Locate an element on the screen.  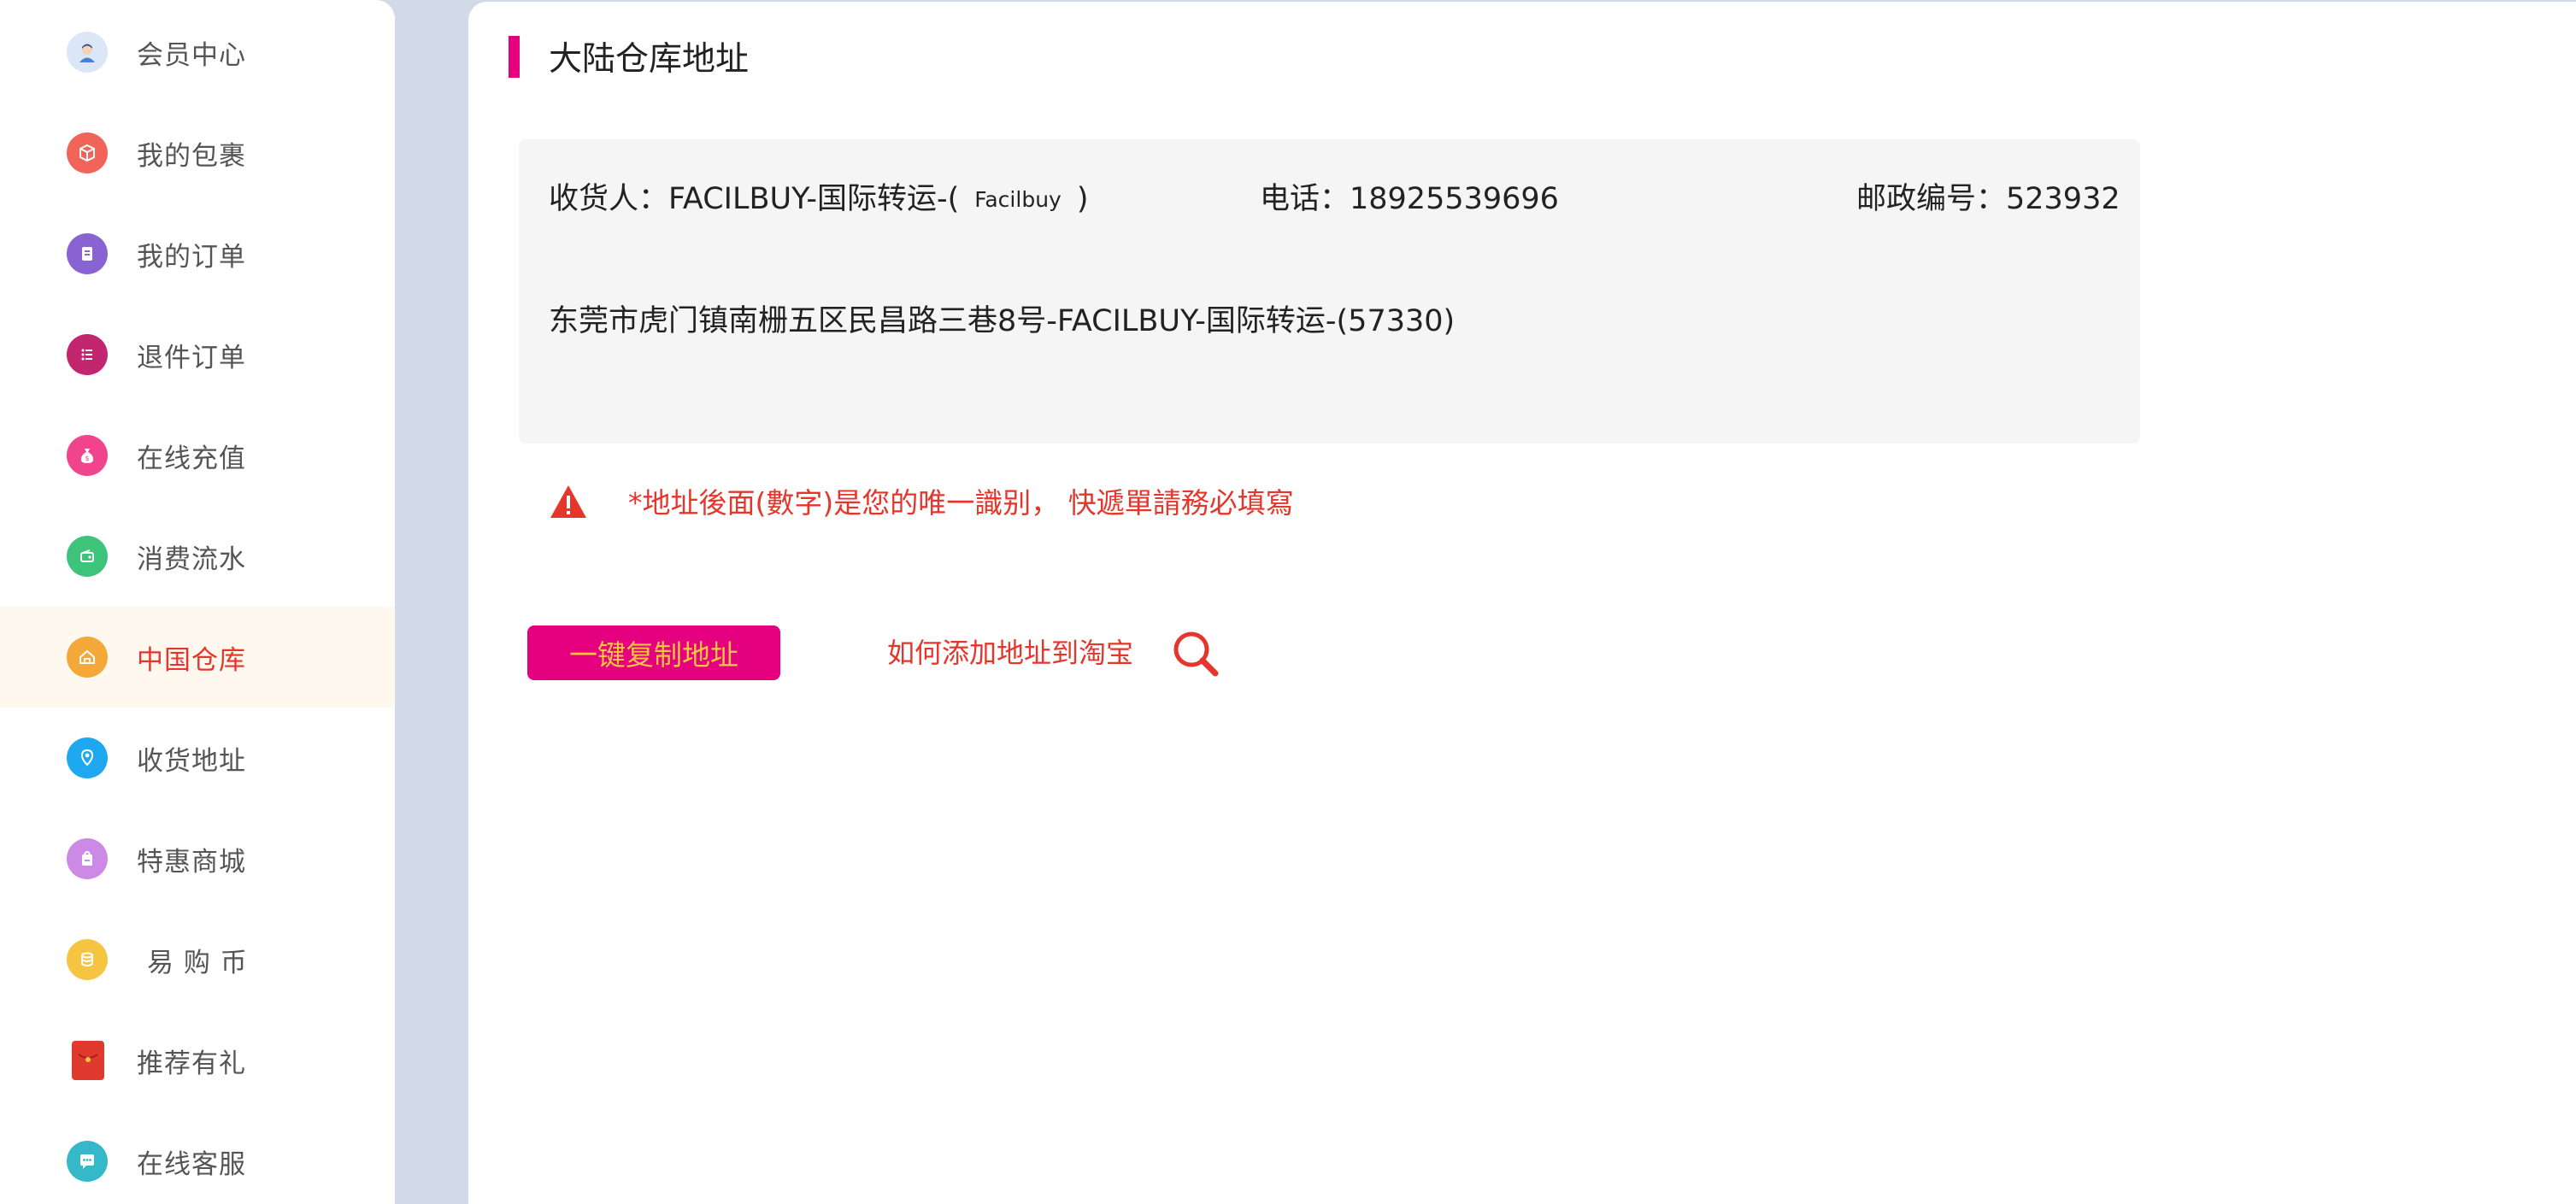
receiver-field: 收货人：FACILBUY-国际转运-( Facilbuy) is located at coordinates (819, 199).